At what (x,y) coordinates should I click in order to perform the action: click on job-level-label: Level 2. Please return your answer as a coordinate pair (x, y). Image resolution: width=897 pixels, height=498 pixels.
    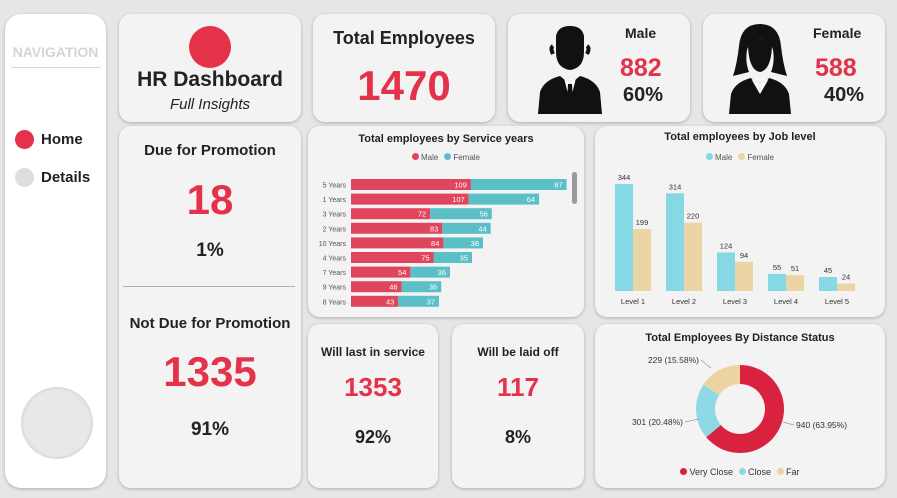
    Looking at the image, I should click on (684, 301).